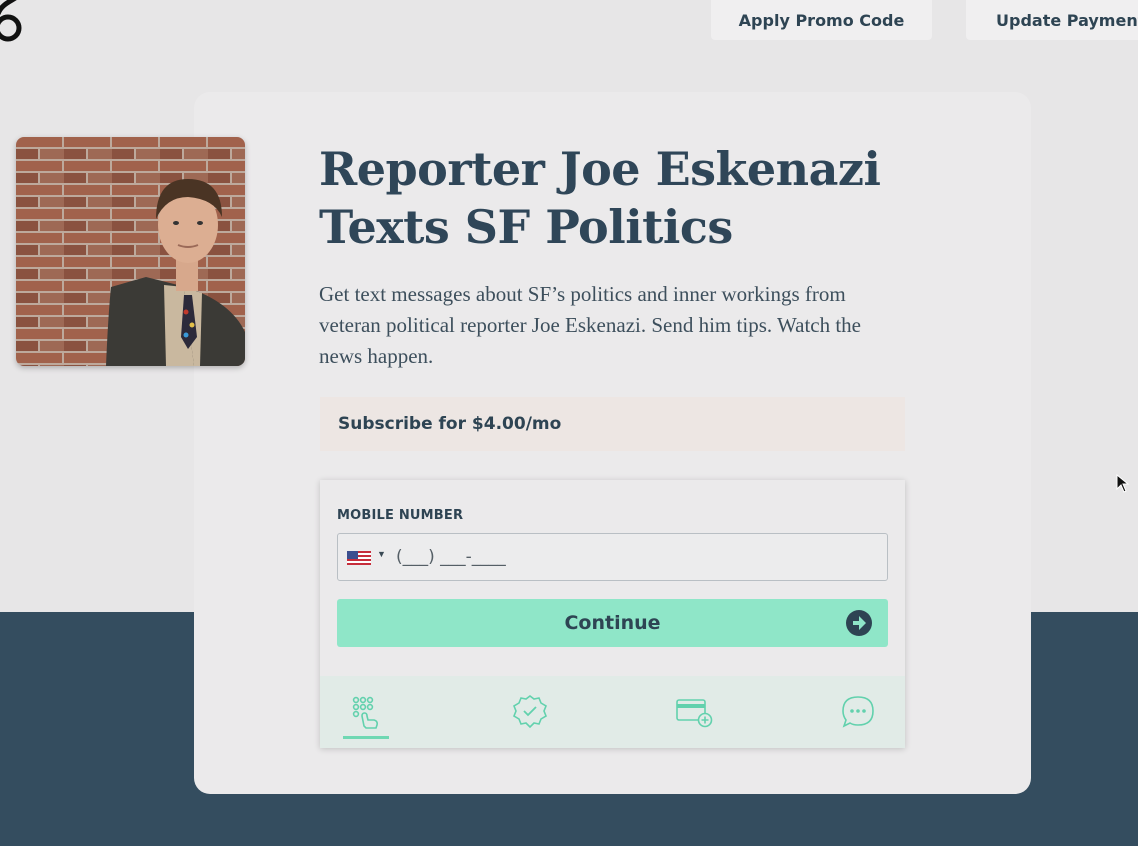 The height and width of the screenshot is (846, 1138). I want to click on step-payment, so click(694, 712).